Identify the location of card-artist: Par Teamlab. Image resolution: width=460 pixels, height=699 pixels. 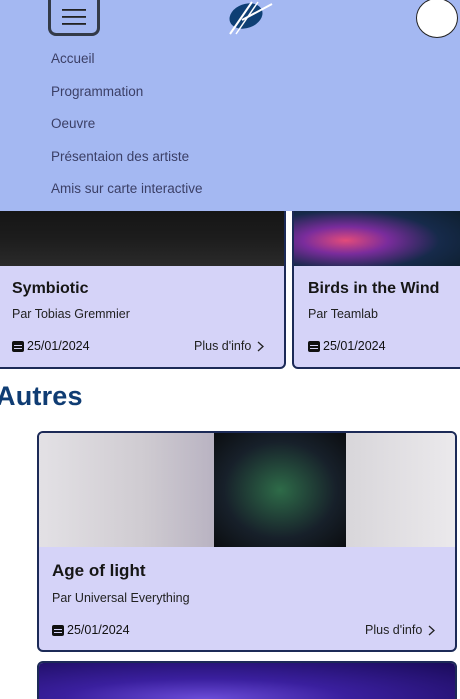
(343, 314).